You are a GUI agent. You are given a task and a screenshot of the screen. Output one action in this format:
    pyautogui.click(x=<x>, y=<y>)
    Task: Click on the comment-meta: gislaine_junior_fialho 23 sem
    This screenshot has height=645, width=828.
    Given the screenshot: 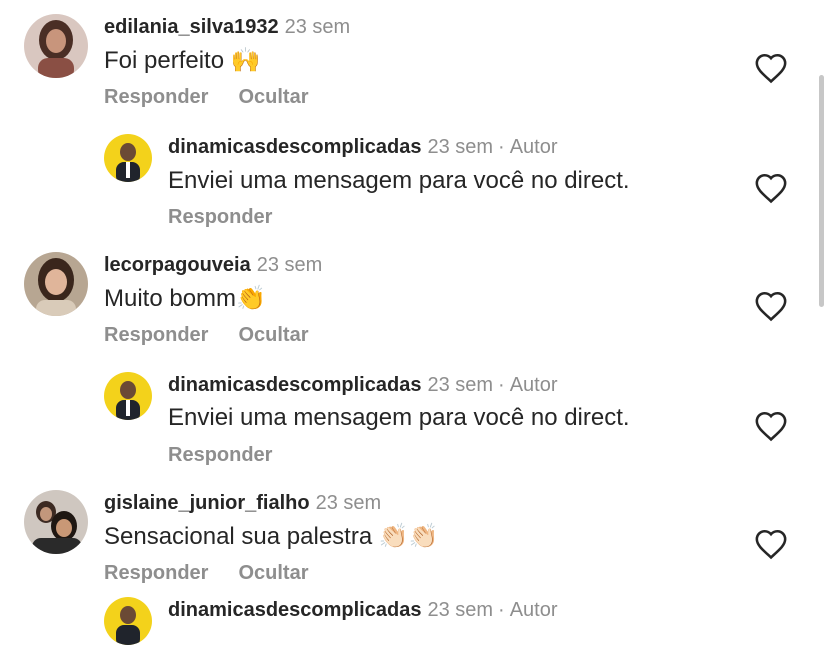 What is the action you would take?
    pyautogui.click(x=242, y=503)
    